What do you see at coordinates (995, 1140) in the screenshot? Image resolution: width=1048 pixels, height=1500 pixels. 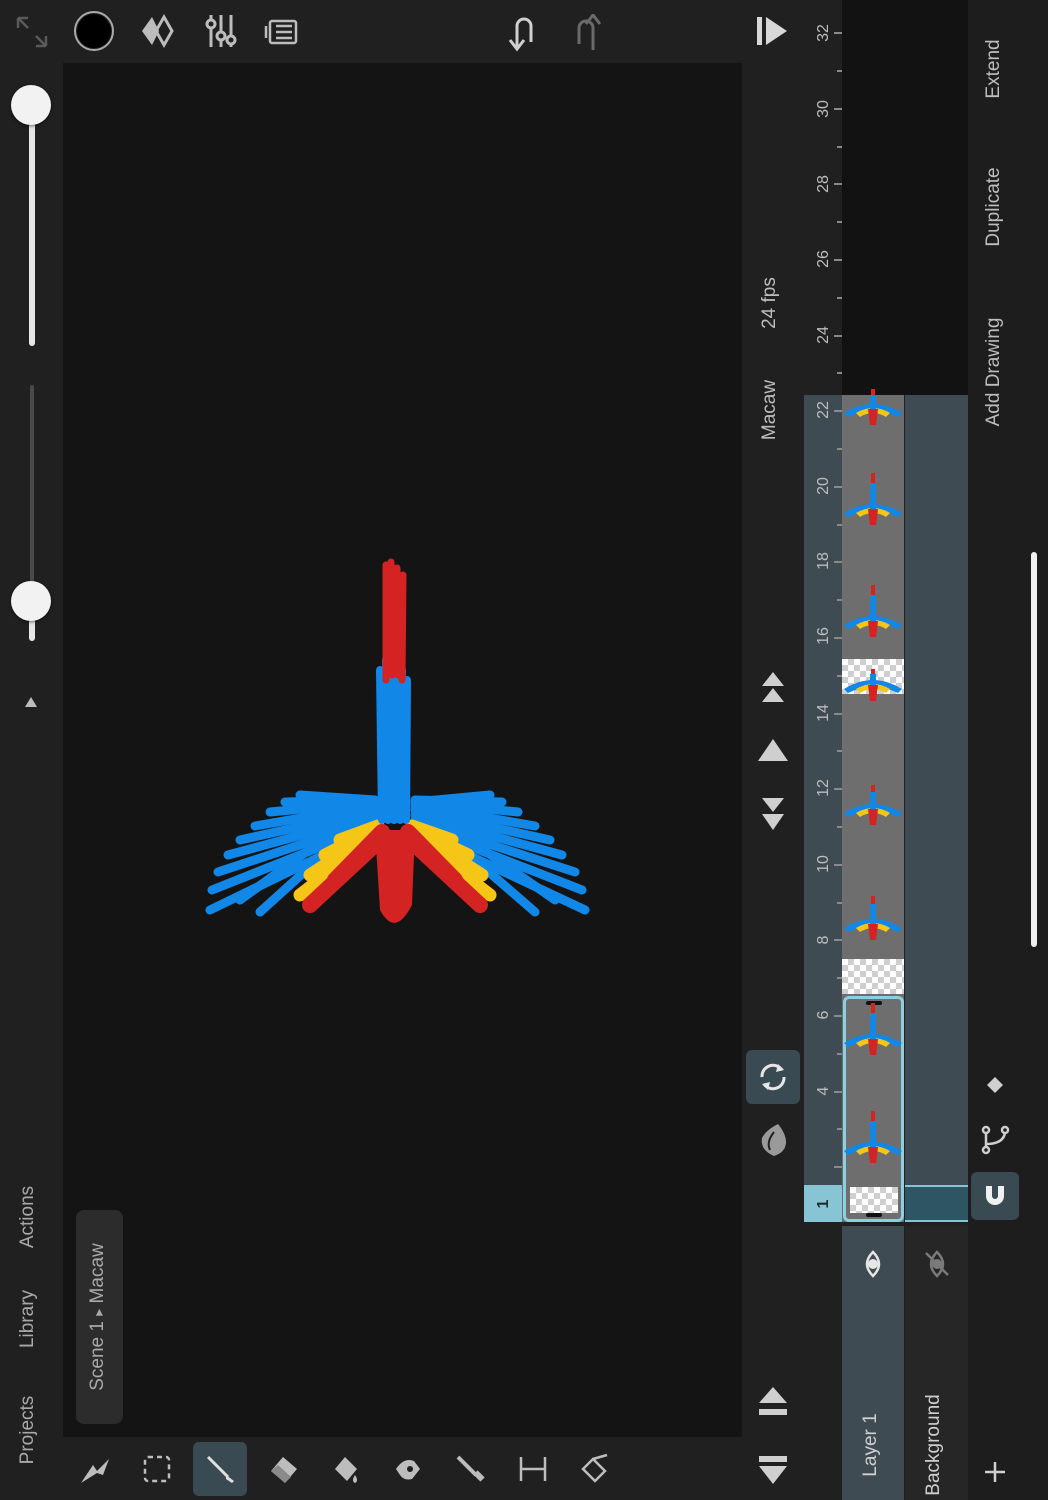 I see `branch-icon` at bounding box center [995, 1140].